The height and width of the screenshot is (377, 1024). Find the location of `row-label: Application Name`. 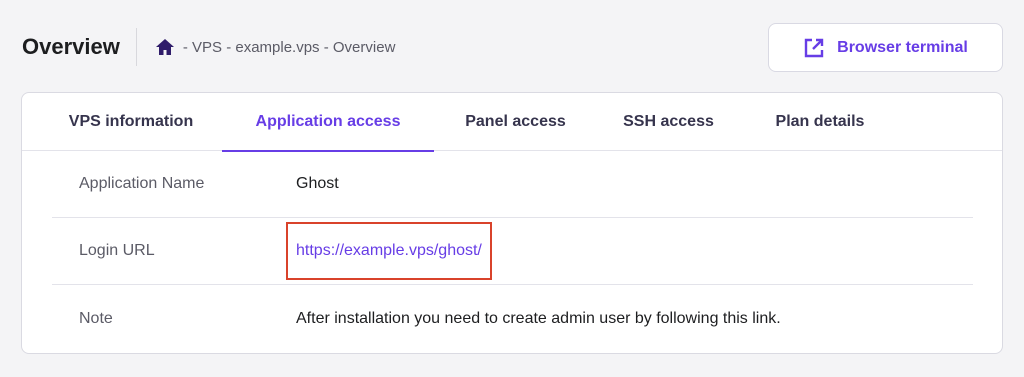

row-label: Application Name is located at coordinates (142, 183).